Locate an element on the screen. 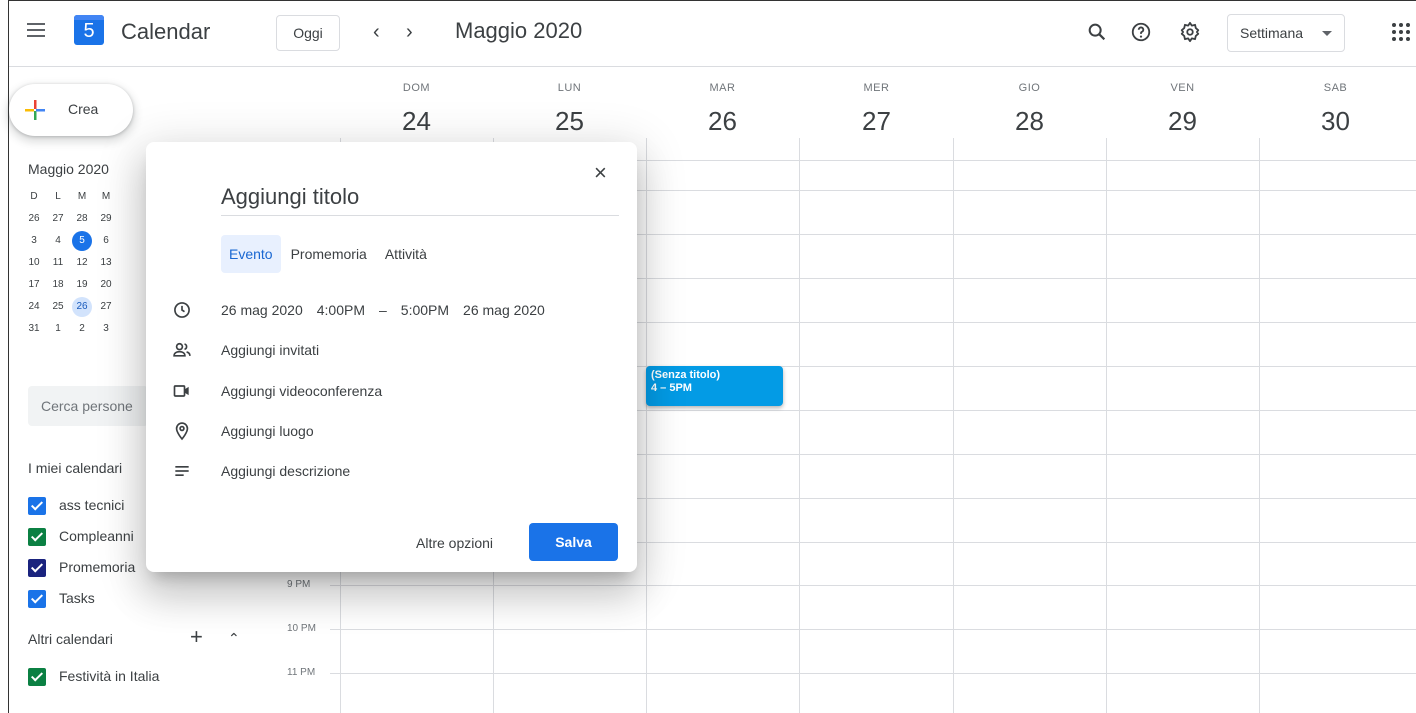 The height and width of the screenshot is (713, 1416). clock-icon is located at coordinates (182, 310).